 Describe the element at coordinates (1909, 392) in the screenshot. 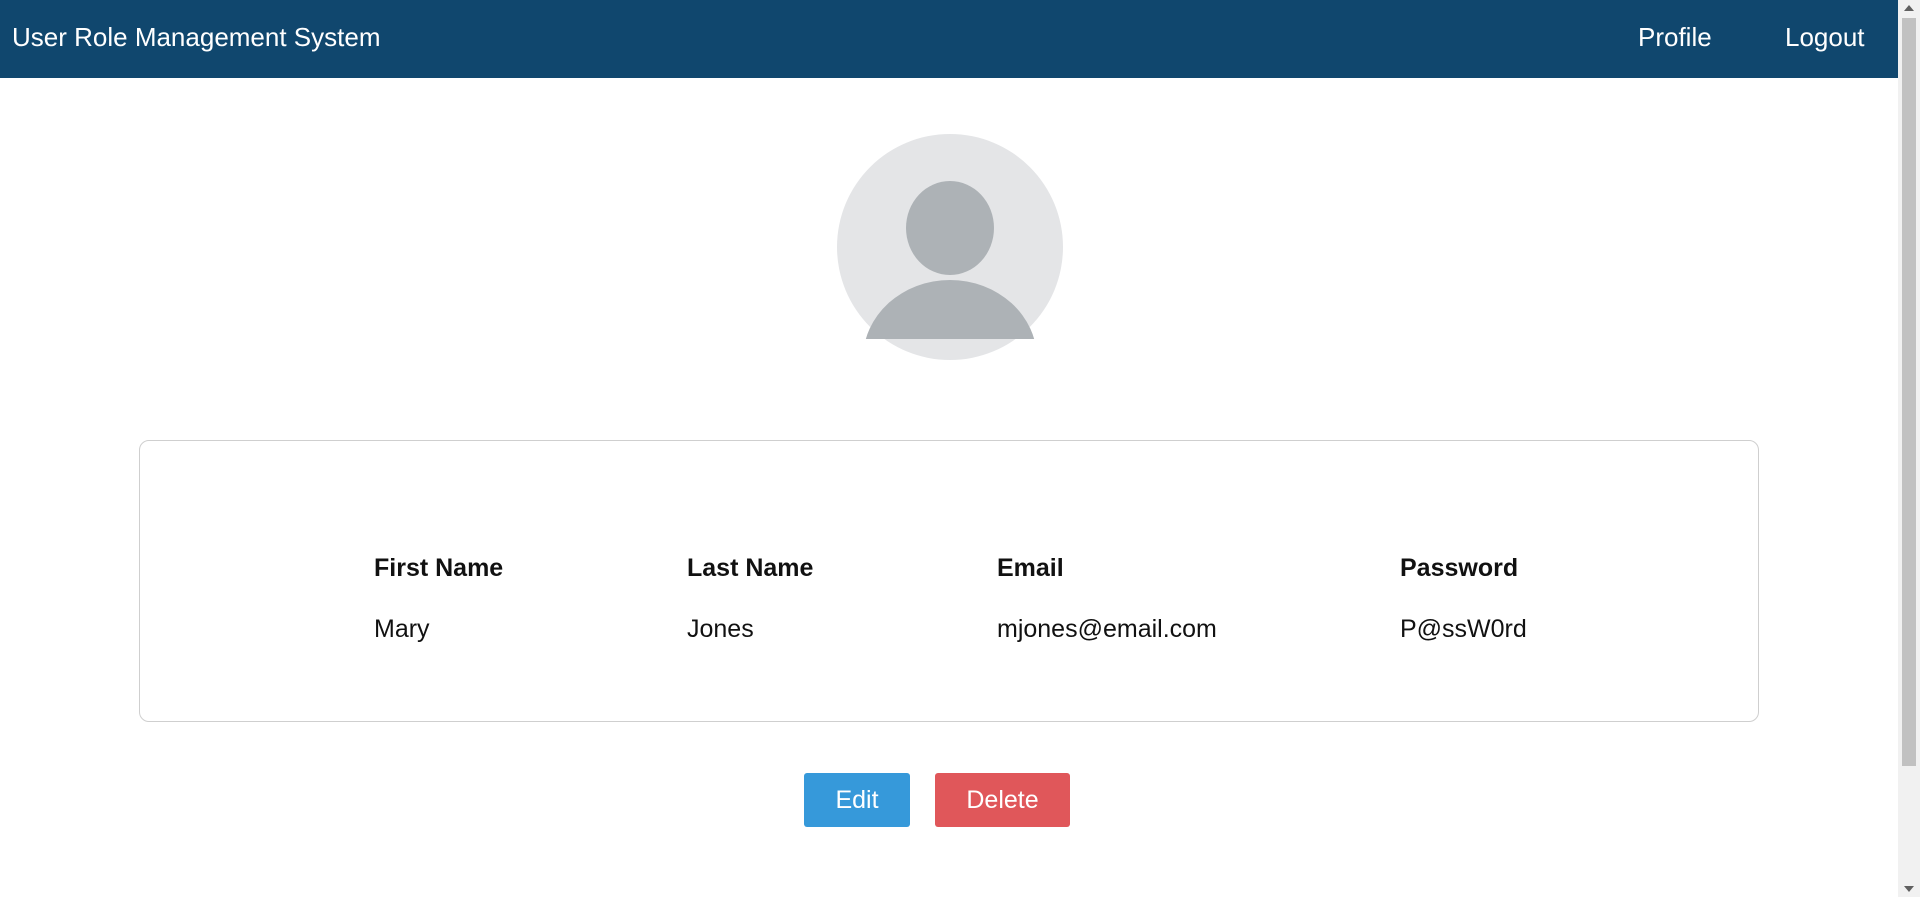

I see `scrollbar-thumb` at that location.